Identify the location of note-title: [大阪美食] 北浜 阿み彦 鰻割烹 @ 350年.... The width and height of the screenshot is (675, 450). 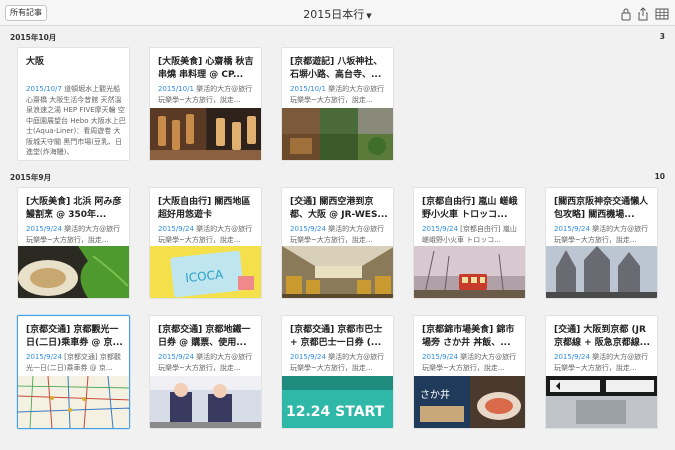
(74, 208).